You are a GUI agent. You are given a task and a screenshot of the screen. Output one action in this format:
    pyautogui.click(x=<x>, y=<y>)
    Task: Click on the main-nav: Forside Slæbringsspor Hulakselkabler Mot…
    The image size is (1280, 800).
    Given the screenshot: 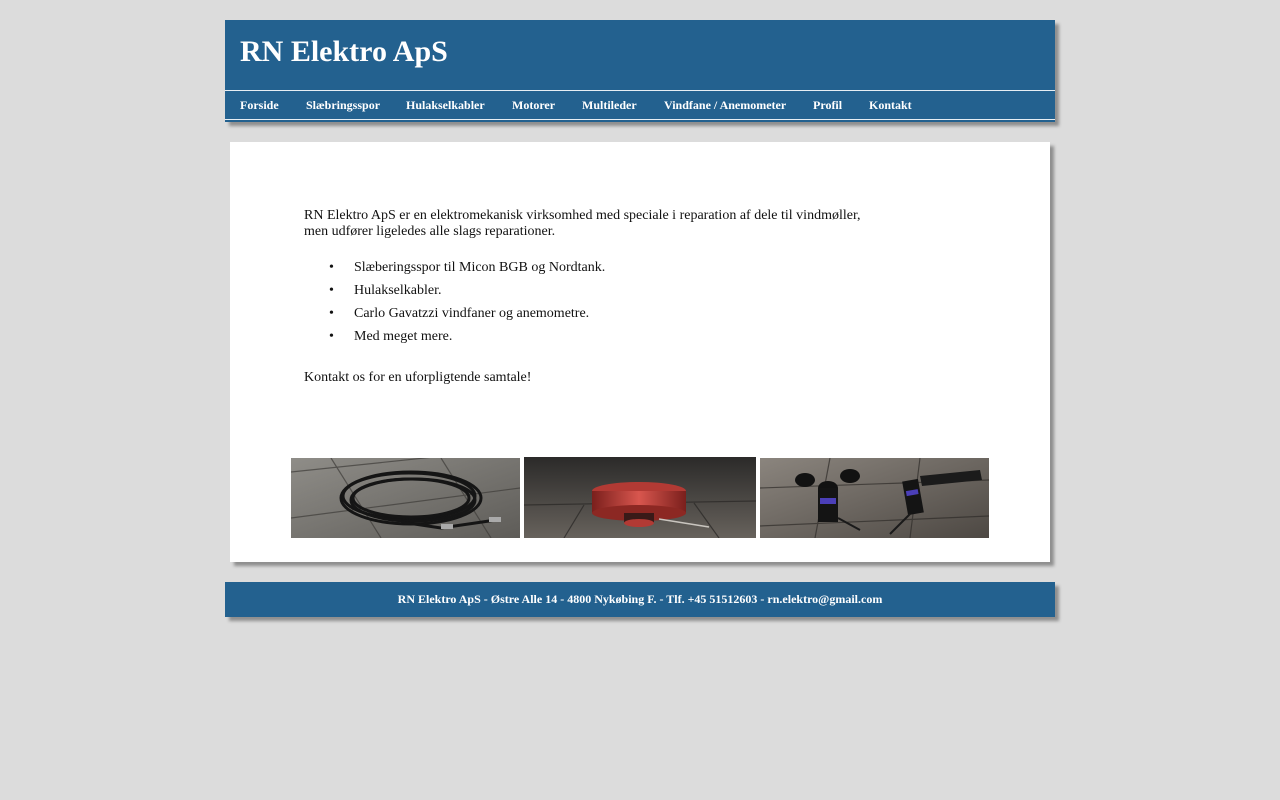 What is the action you would take?
    pyautogui.click(x=640, y=105)
    